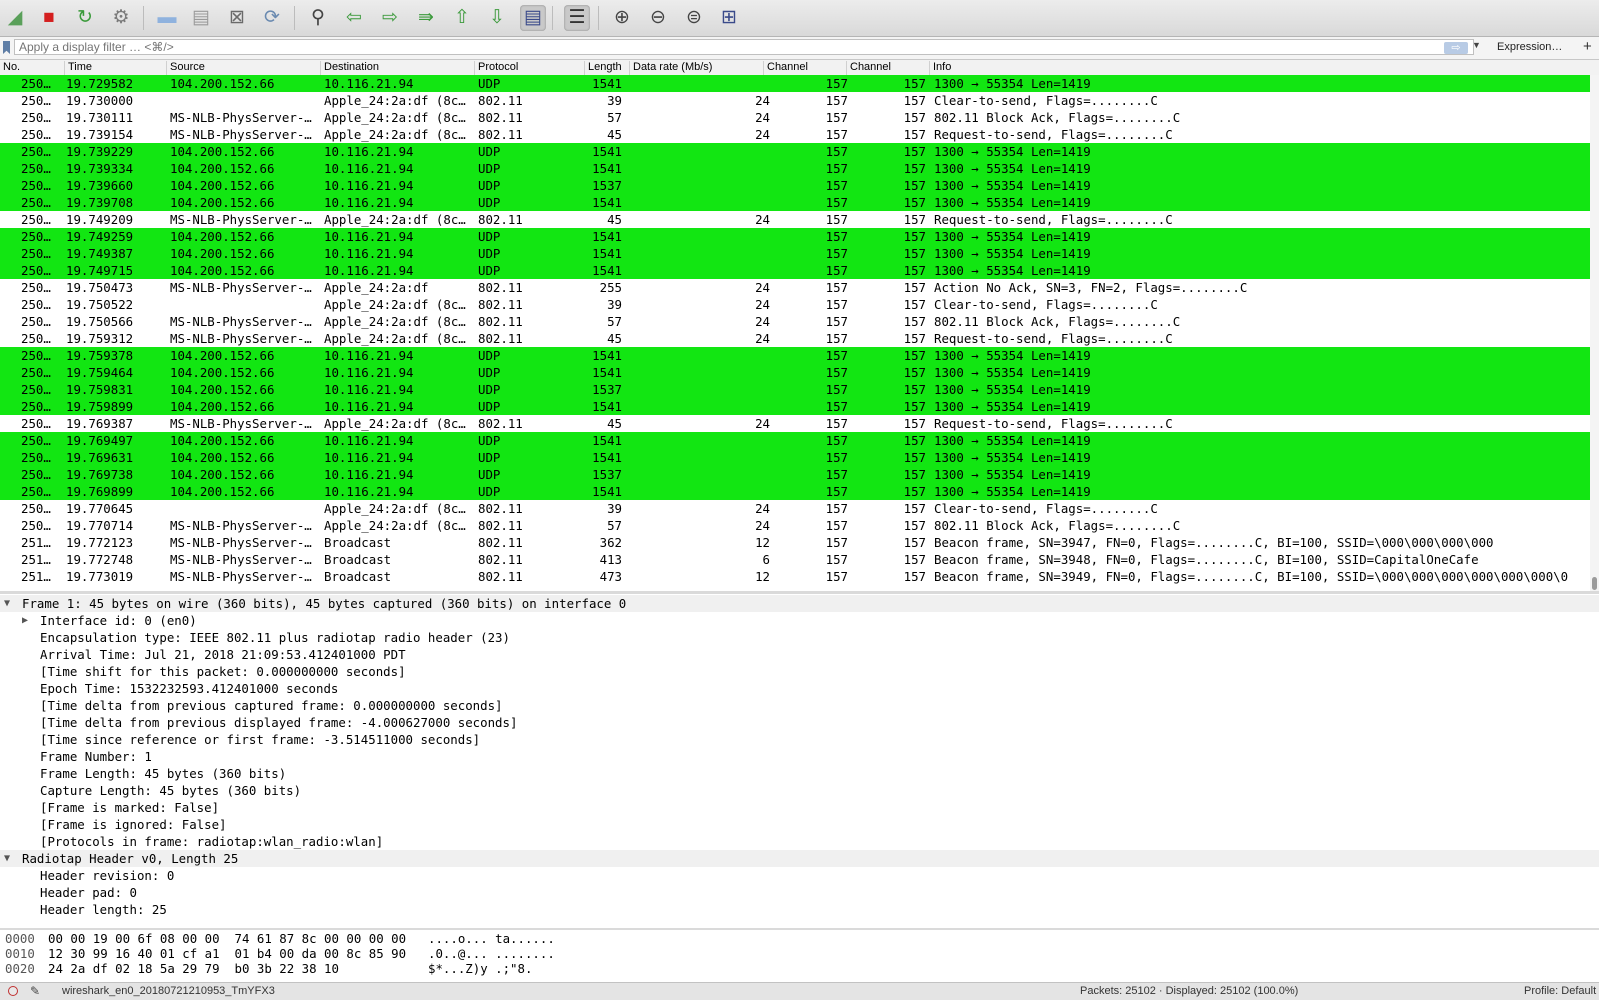  Describe the element at coordinates (349, 68) in the screenshot. I see `column-header: Destination` at that location.